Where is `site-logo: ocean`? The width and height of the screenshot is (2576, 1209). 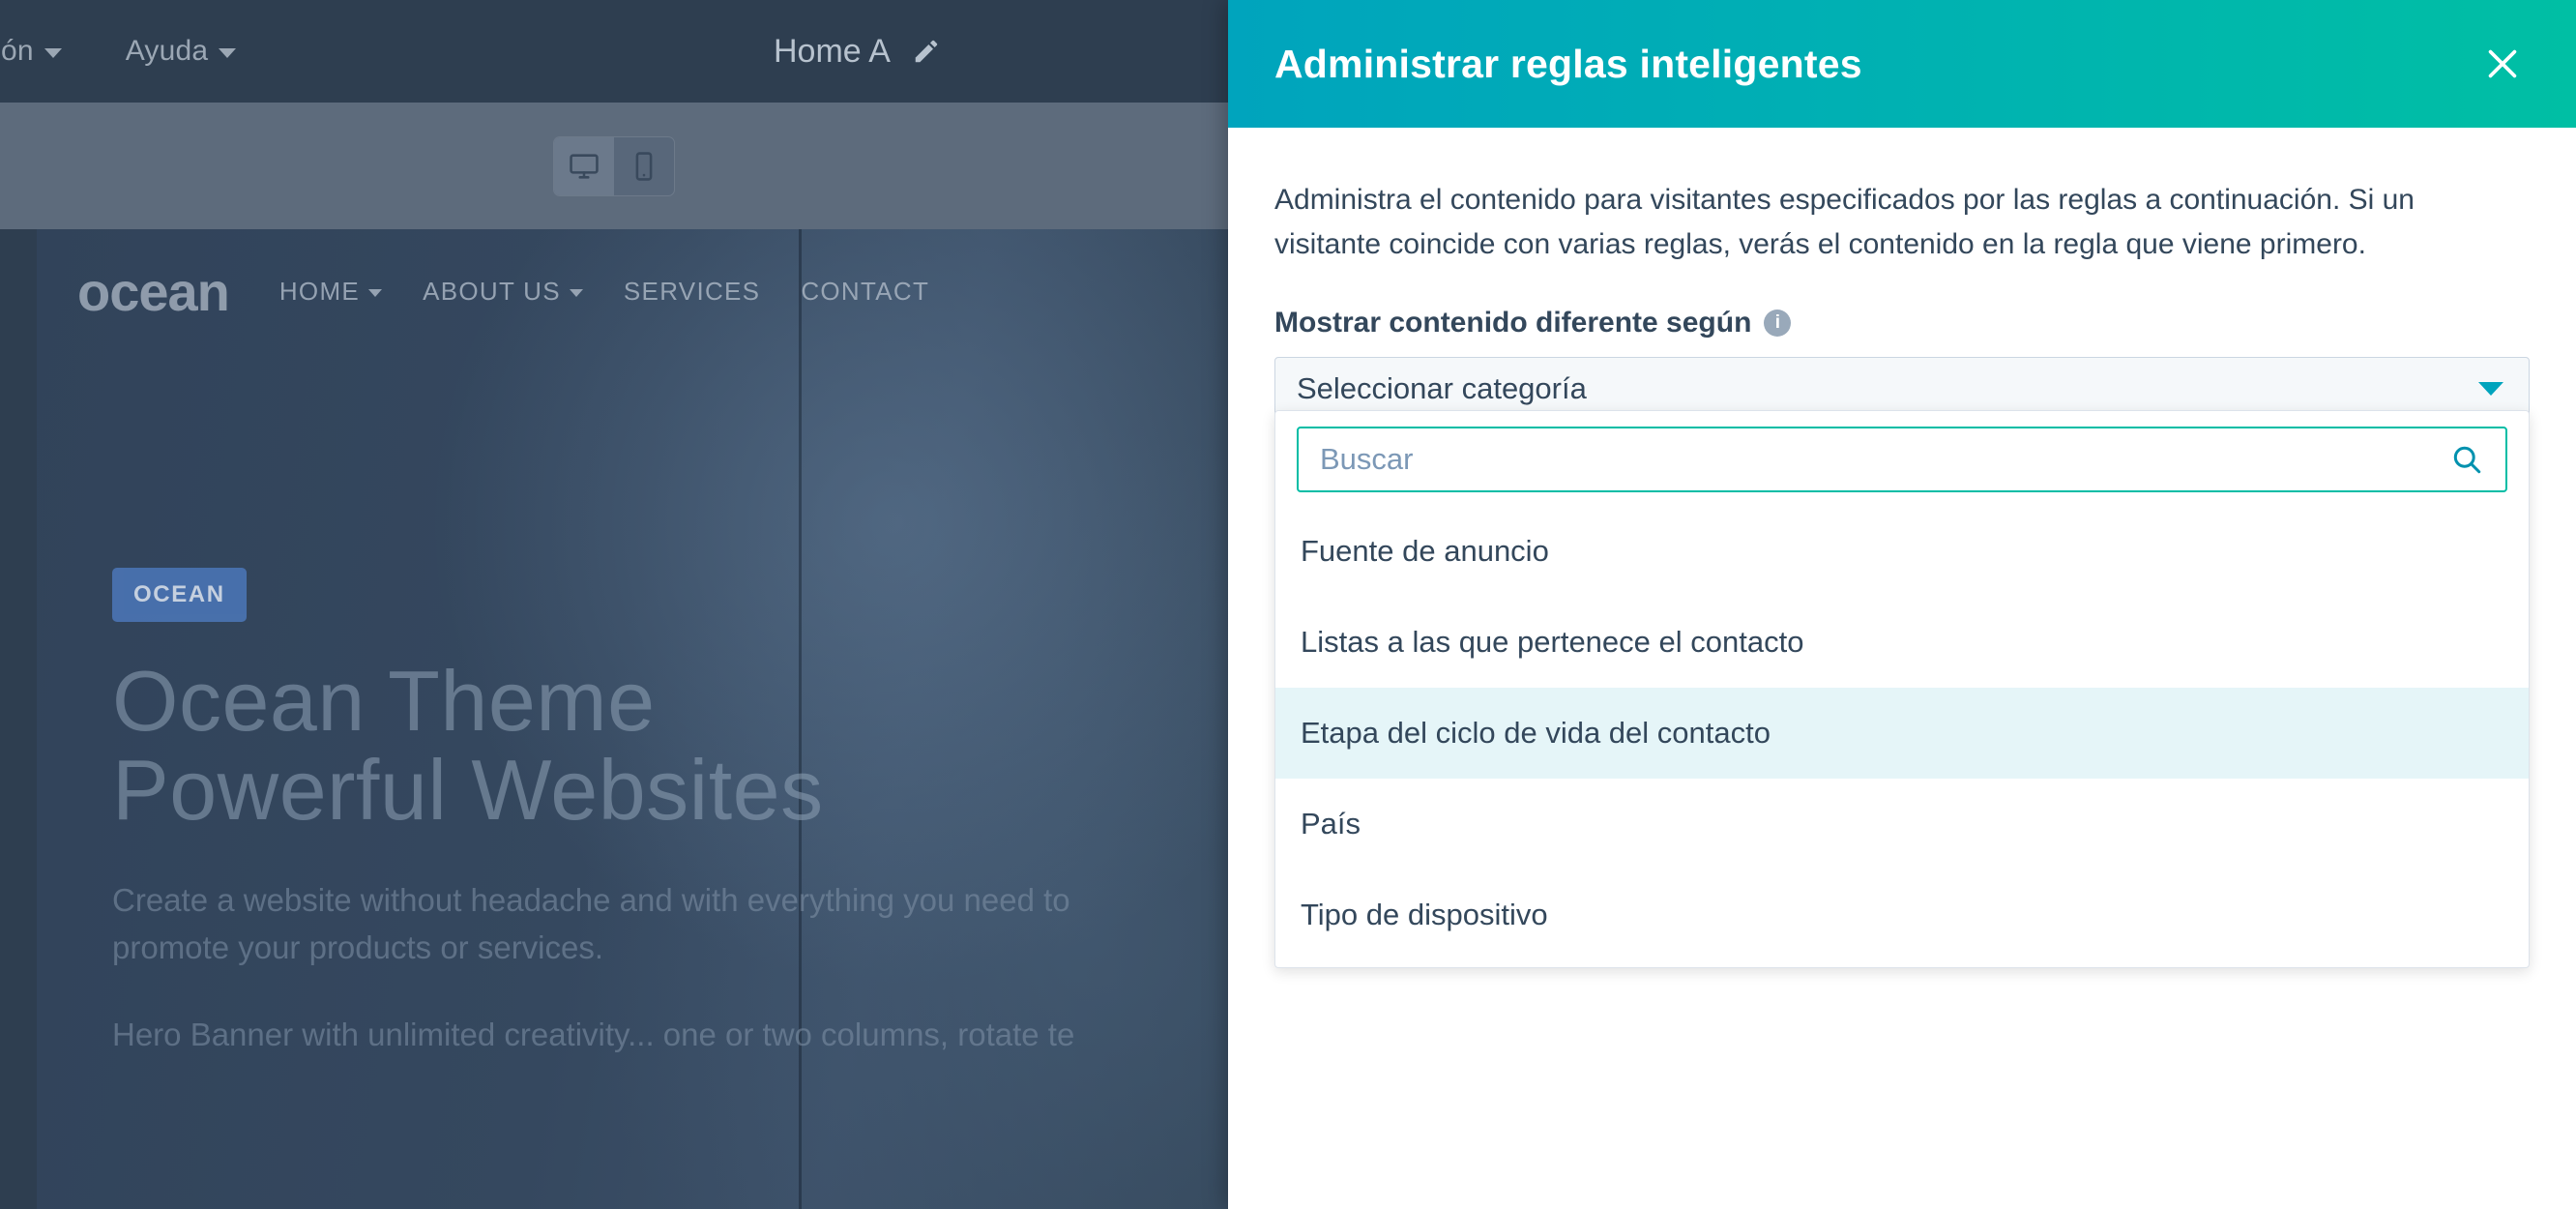
site-logo: ocean is located at coordinates (153, 291).